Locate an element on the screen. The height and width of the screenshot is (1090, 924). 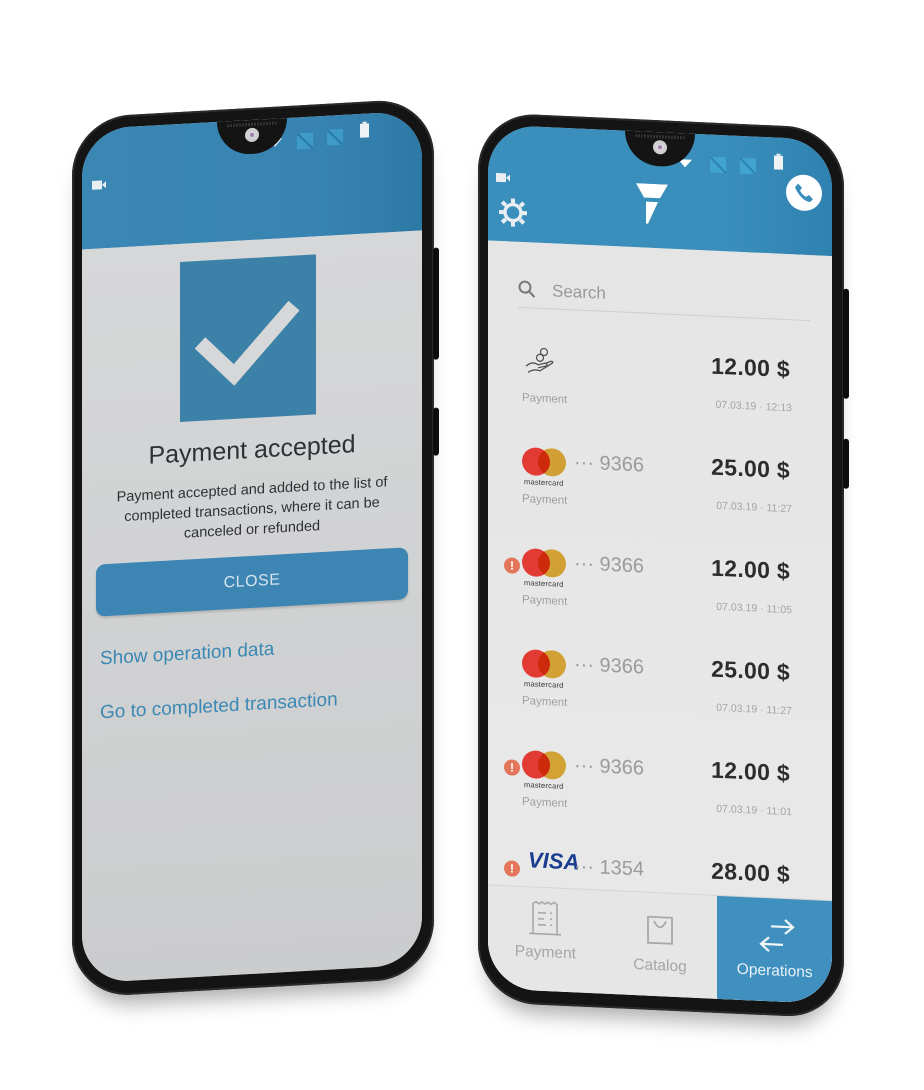
operation-datetime: 07.03.19 · 11:01 is located at coordinates (754, 810).